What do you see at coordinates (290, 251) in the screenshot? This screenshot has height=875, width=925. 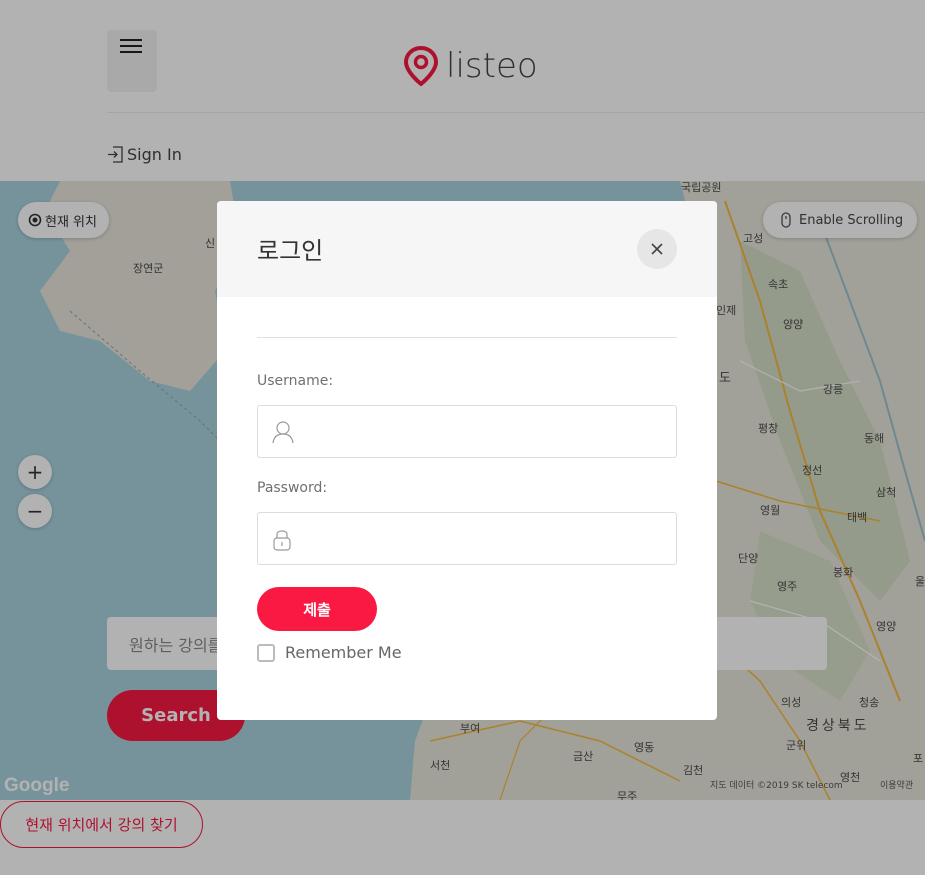 I see `dialog-title: 로그인` at bounding box center [290, 251].